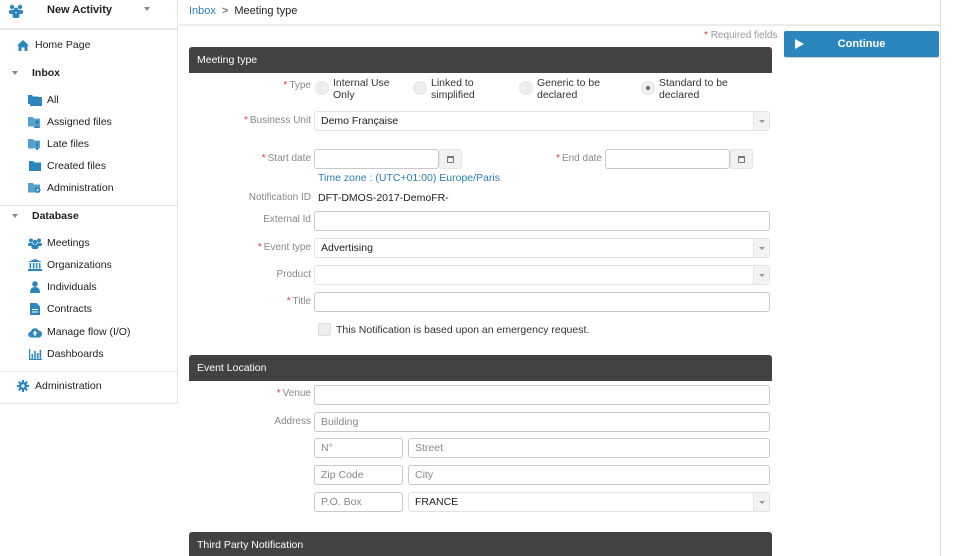 The height and width of the screenshot is (556, 960). I want to click on zip-code-input: Zip Code, so click(358, 475).